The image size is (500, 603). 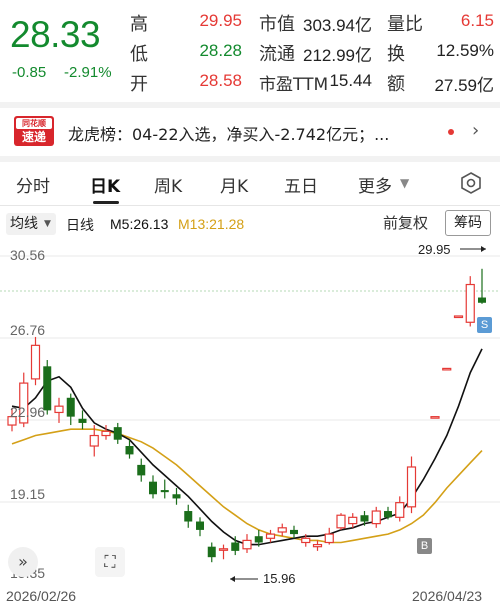 What do you see at coordinates (405, 222) in the screenshot?
I see `adjust-button: 前复权` at bounding box center [405, 222].